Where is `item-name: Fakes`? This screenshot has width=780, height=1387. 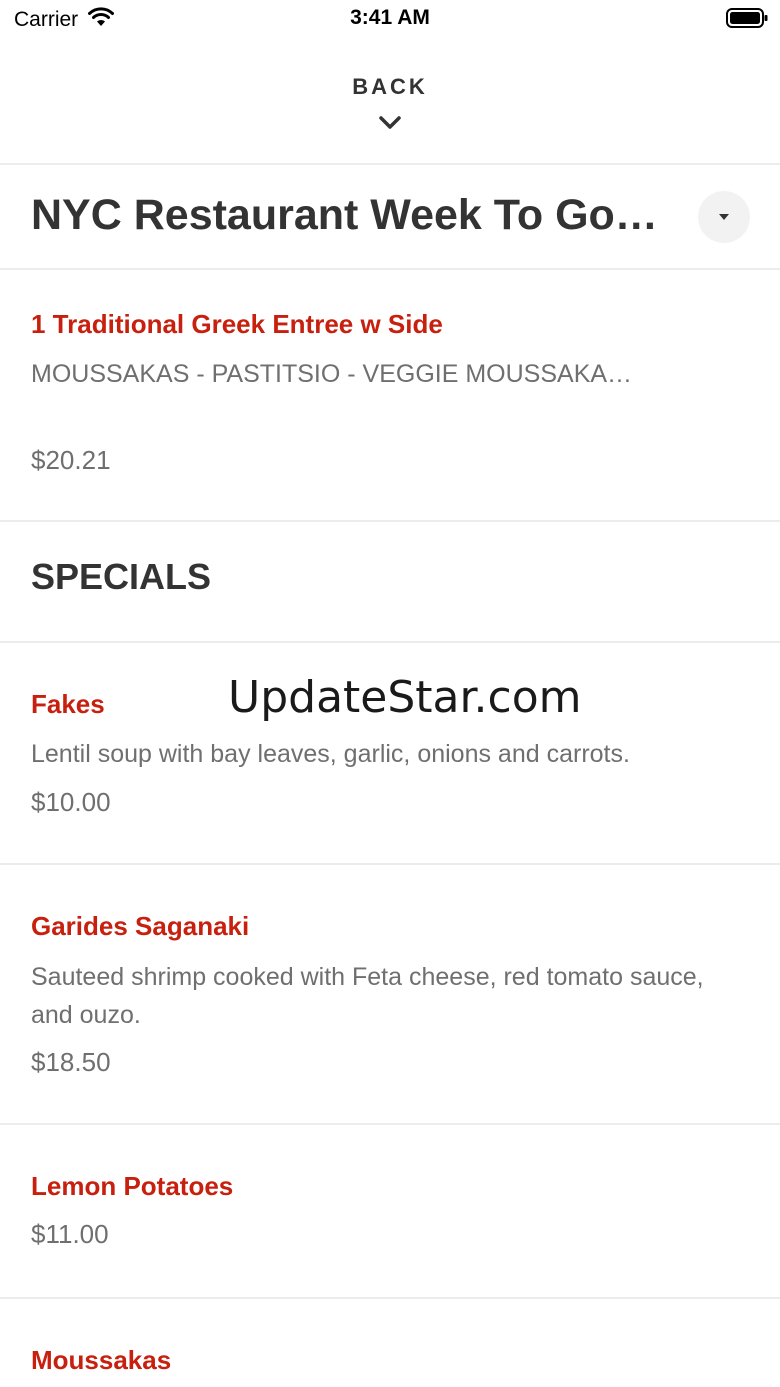 item-name: Fakes is located at coordinates (68, 704).